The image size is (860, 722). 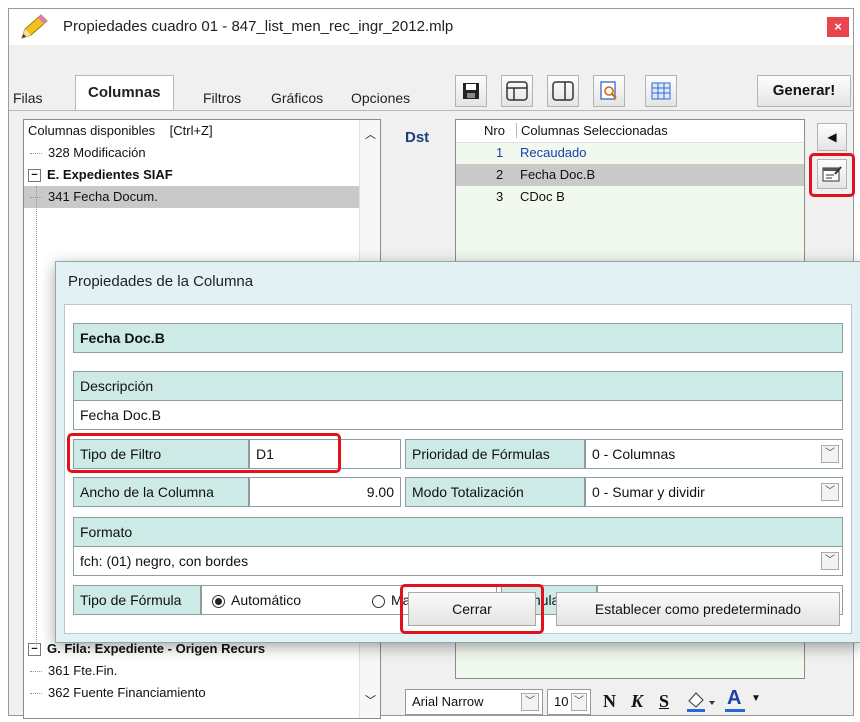 I want to click on arrow-left-icon: ◀, so click(x=832, y=137).